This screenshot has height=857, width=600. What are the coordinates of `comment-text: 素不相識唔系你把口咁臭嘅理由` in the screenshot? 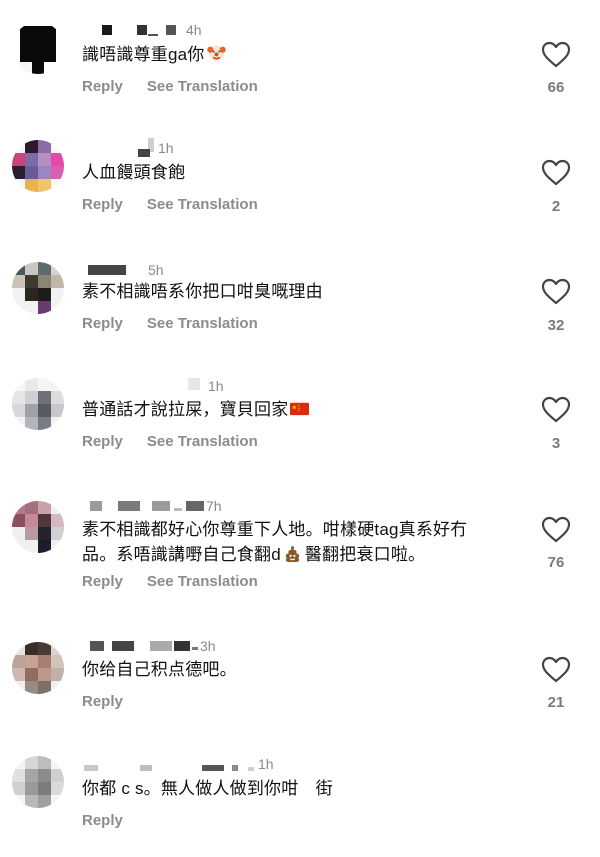 It's located at (202, 291).